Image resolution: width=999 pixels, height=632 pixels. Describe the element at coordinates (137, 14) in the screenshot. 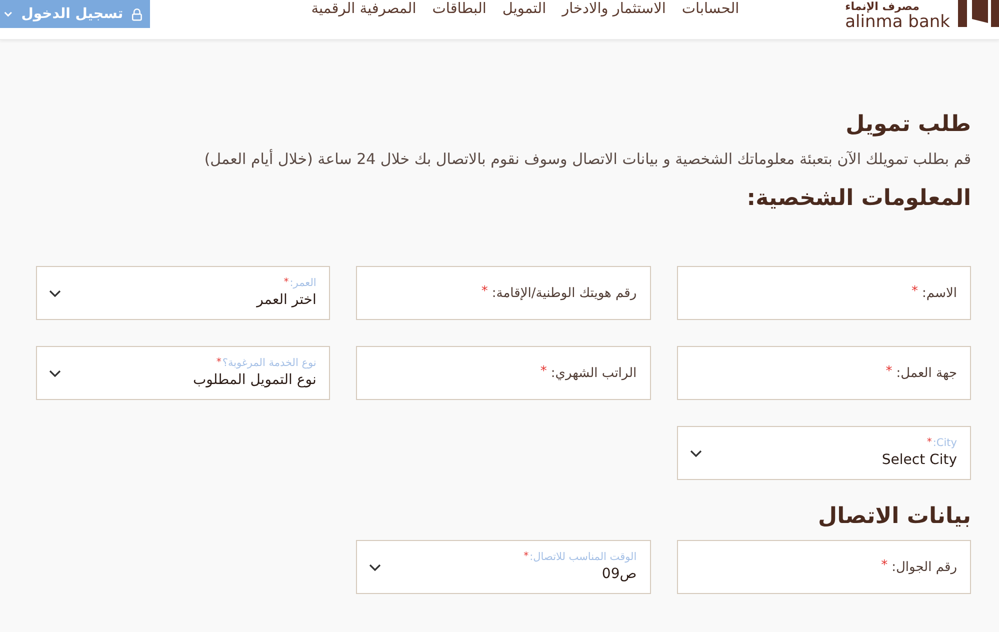

I see `lock-icon` at that location.